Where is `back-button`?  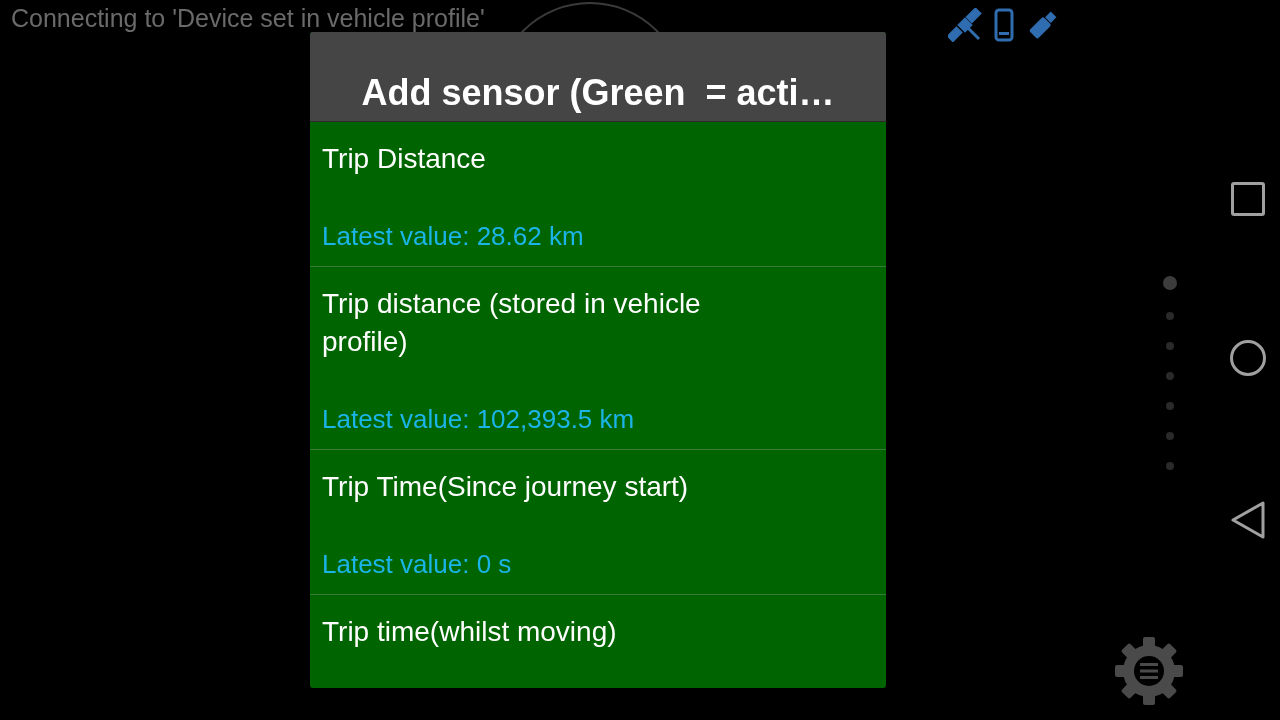
back-button is located at coordinates (1248, 520).